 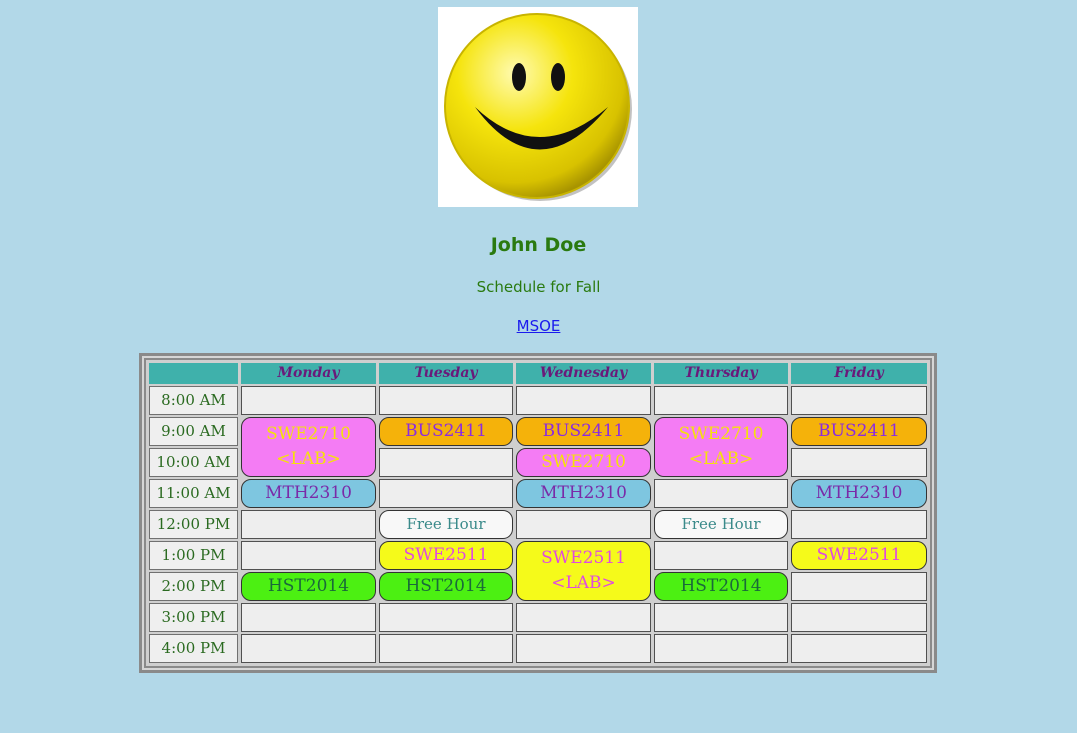 I want to click on event-thu-hst2014: HST2014, so click(x=721, y=586).